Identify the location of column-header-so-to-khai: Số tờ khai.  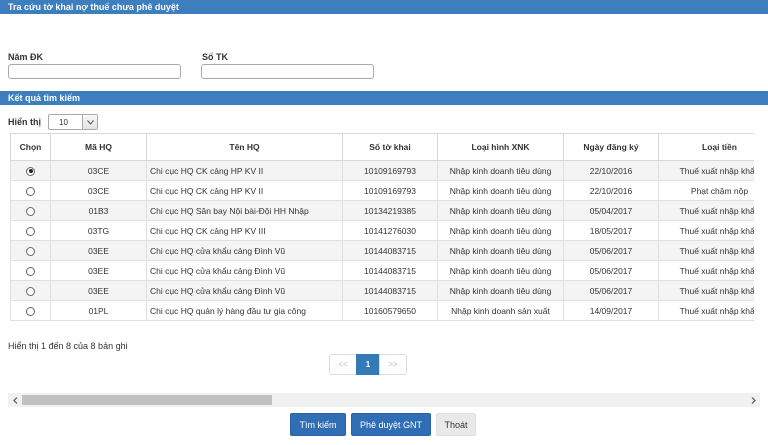
(390, 147).